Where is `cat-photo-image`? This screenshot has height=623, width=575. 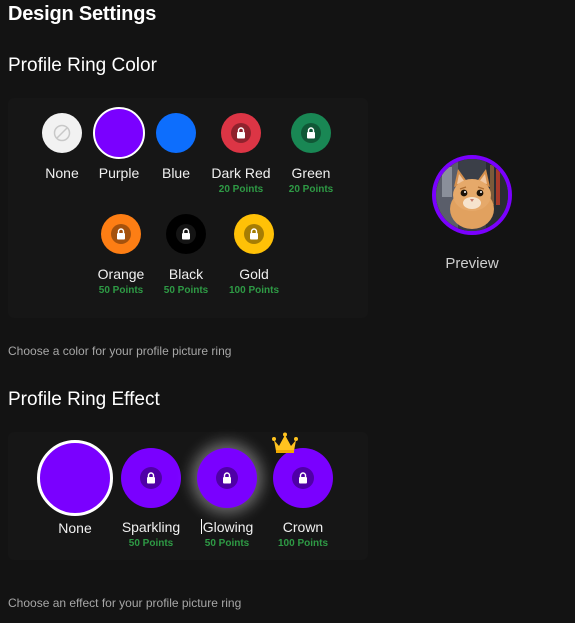 cat-photo-image is located at coordinates (472, 195).